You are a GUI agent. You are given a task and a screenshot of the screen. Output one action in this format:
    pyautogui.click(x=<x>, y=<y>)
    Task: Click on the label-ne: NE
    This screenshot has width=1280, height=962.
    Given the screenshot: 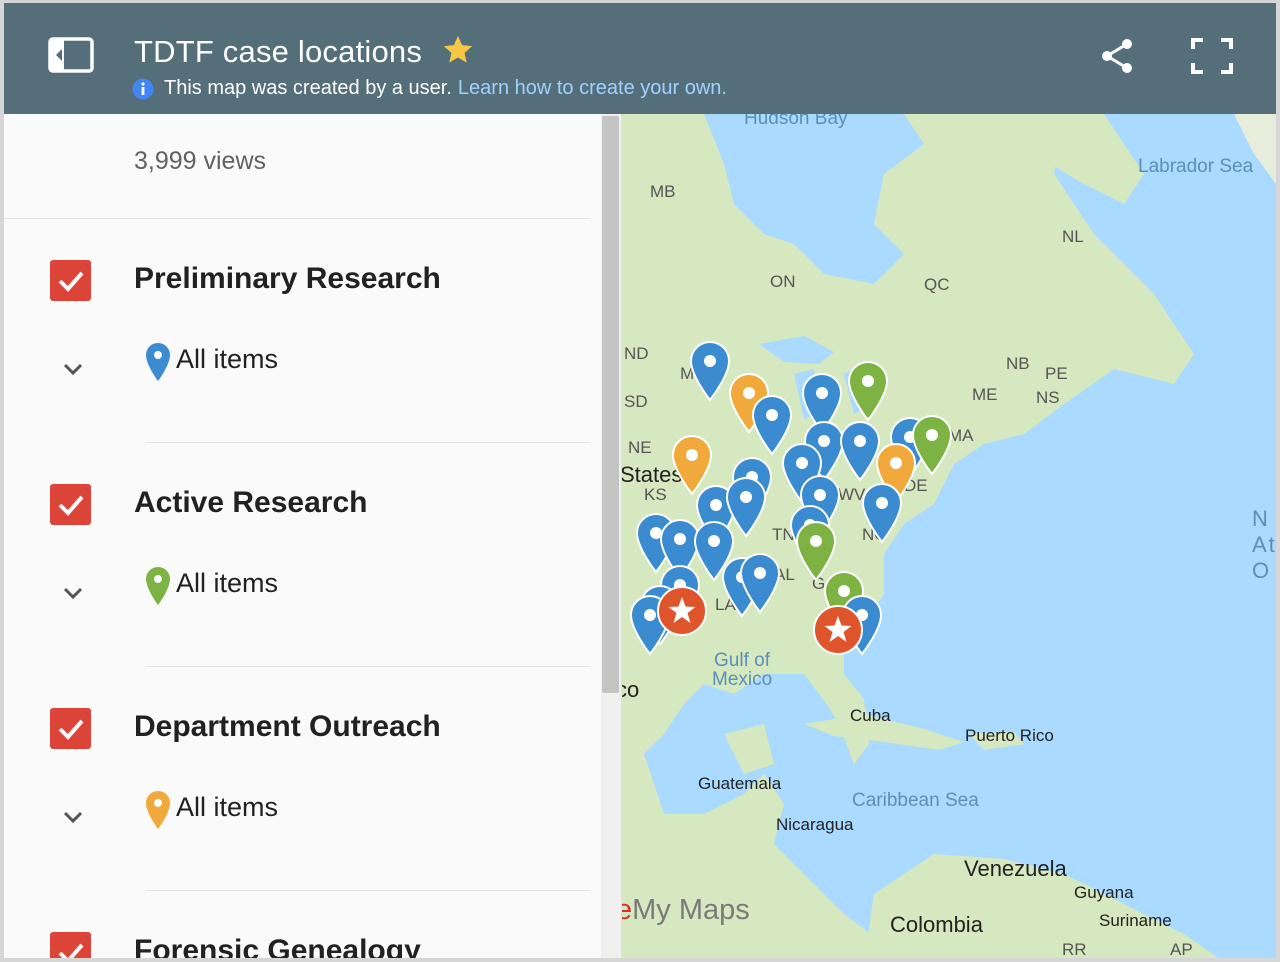 What is the action you would take?
    pyautogui.click(x=640, y=447)
    